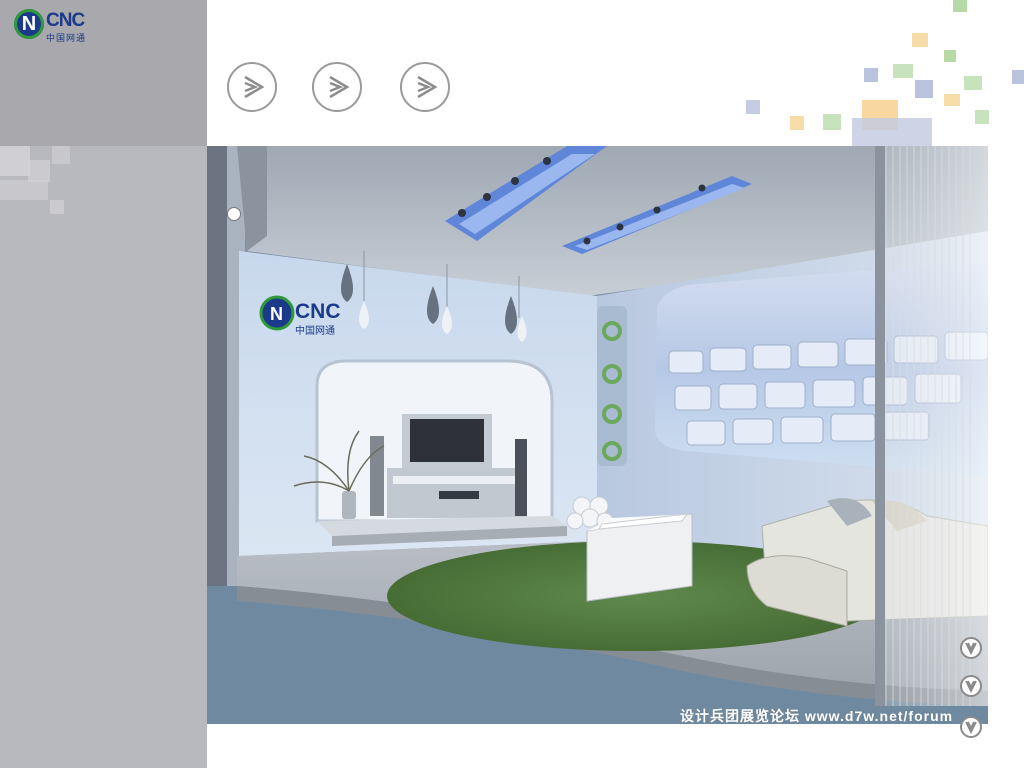 Image resolution: width=1024 pixels, height=768 pixels. Describe the element at coordinates (234, 214) in the screenshot. I see `scene-marker-button` at that location.